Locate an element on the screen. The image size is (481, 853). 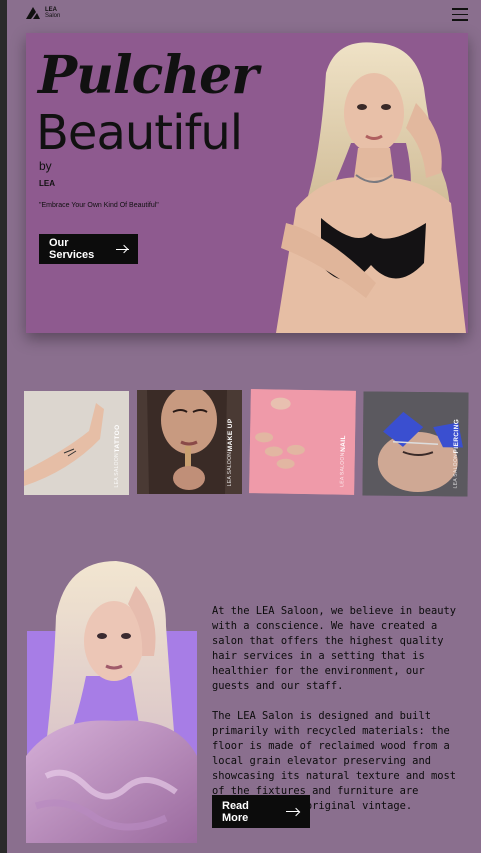
service-label: LEA SALOON TATTOO is located at coordinates (117, 455).